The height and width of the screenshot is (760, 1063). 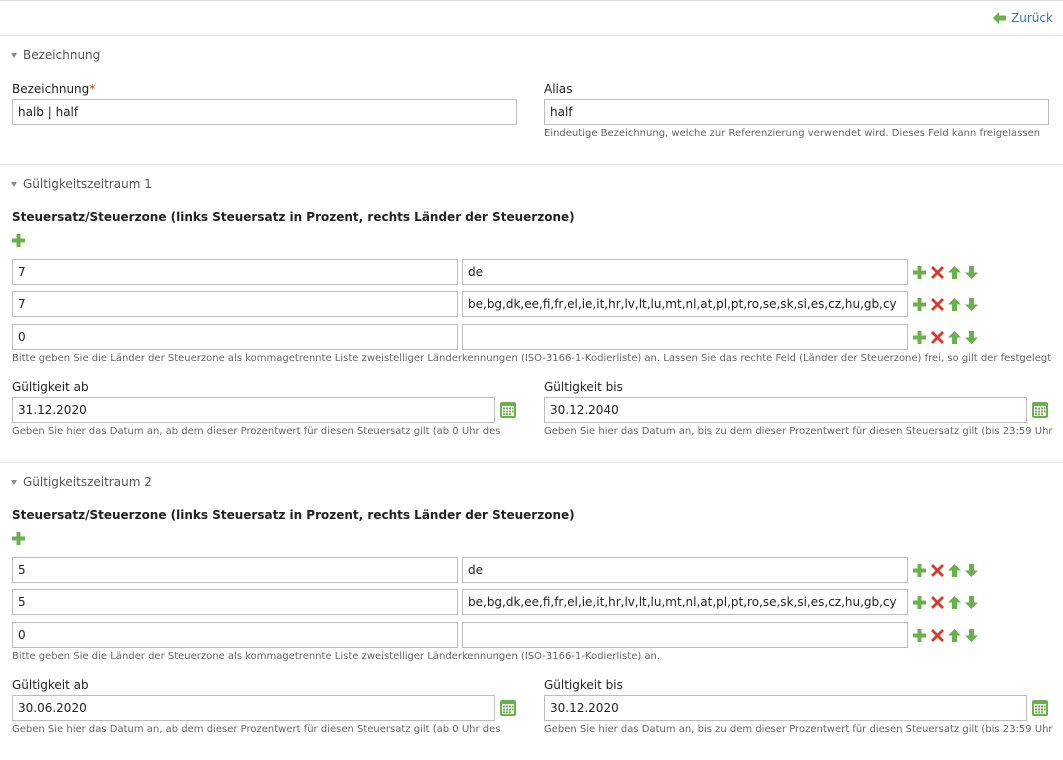 I want to click on back-button: Zurück, so click(x=1023, y=18).